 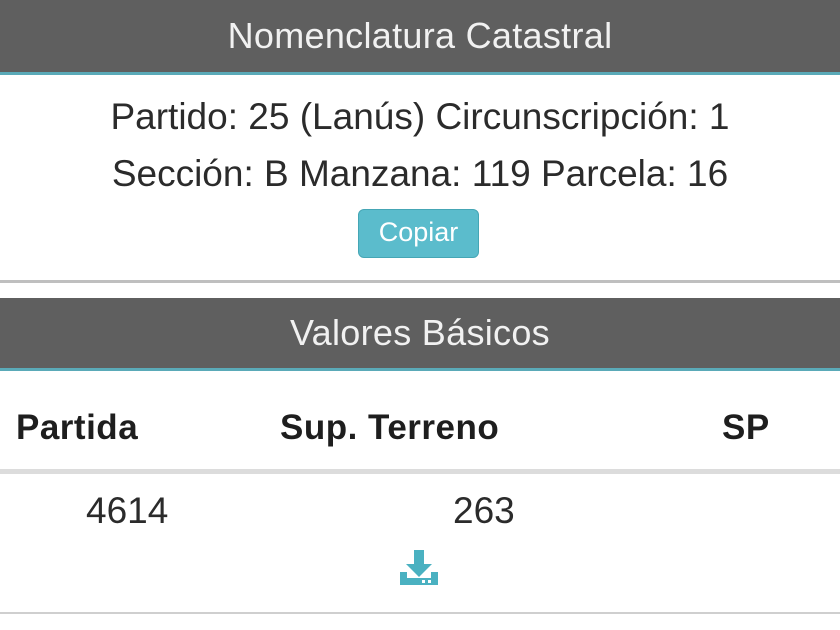 What do you see at coordinates (127, 510) in the screenshot?
I see `cell-partida: 4614` at bounding box center [127, 510].